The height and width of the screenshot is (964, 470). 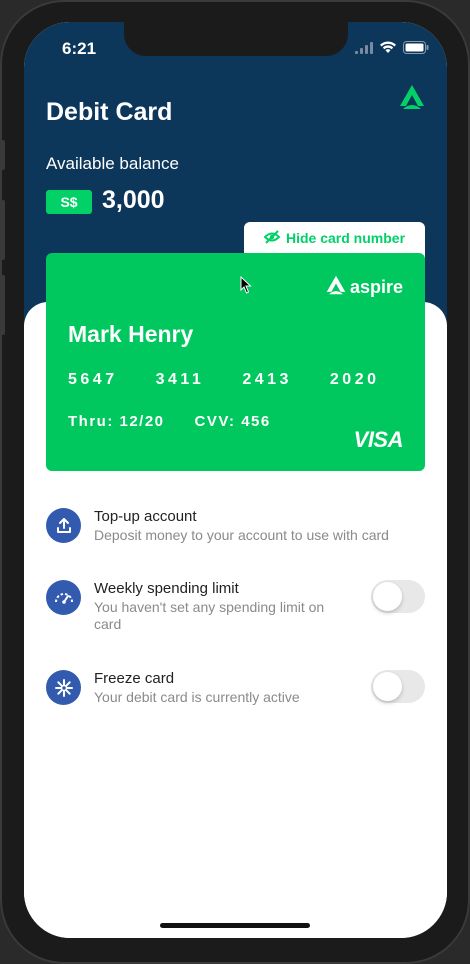 I want to click on menu-item-title: Top-up account, so click(x=145, y=516).